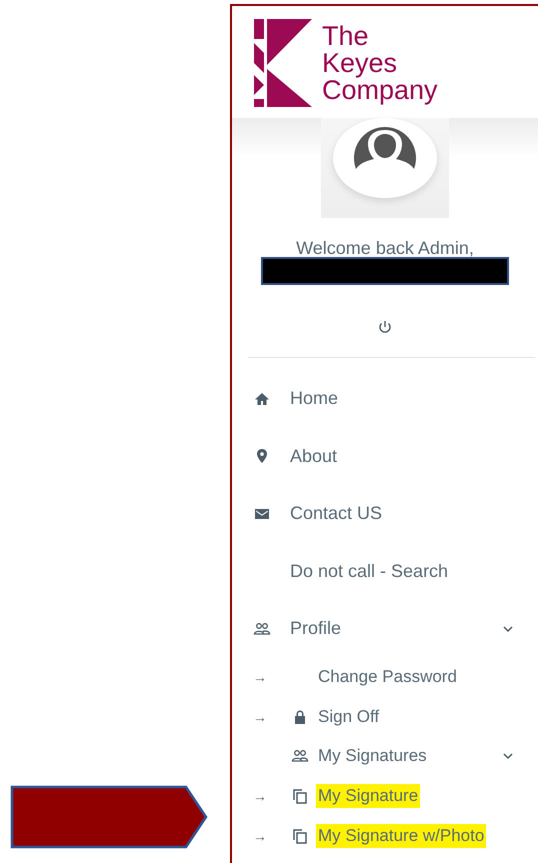  What do you see at coordinates (368, 796) in the screenshot?
I see `menu-item: My Signature` at bounding box center [368, 796].